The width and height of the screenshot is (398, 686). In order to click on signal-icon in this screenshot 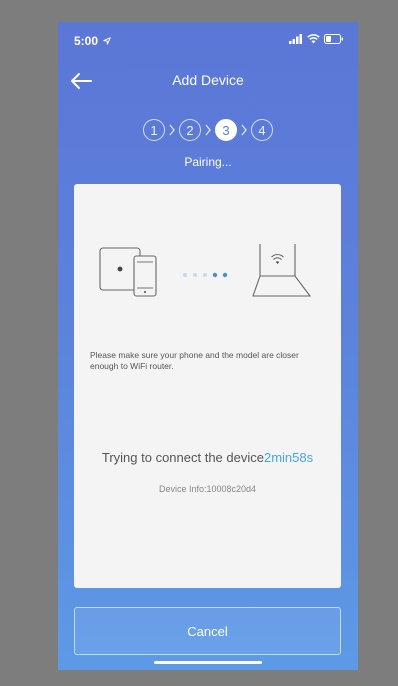, I will do `click(295, 39)`.